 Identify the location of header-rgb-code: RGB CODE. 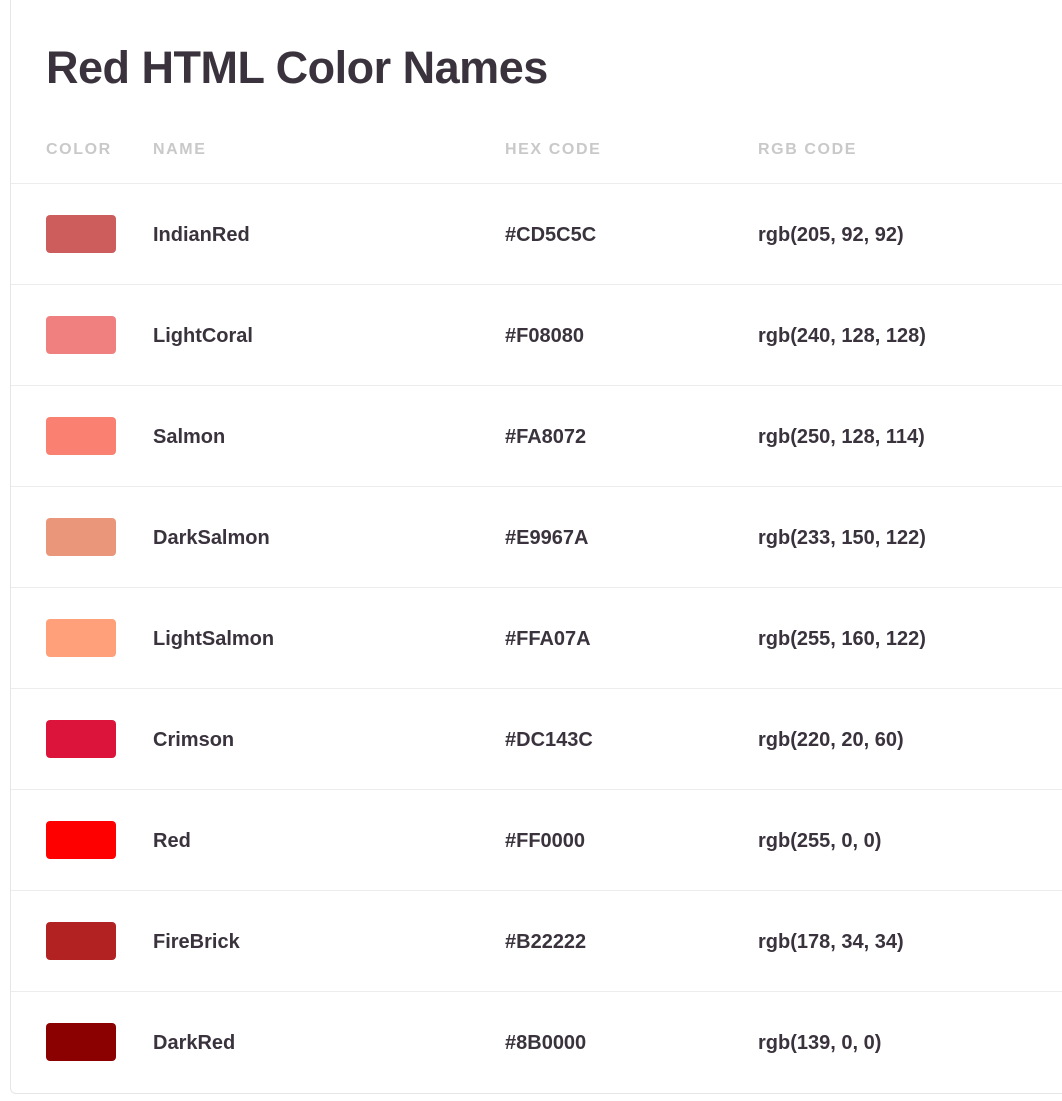
(808, 149).